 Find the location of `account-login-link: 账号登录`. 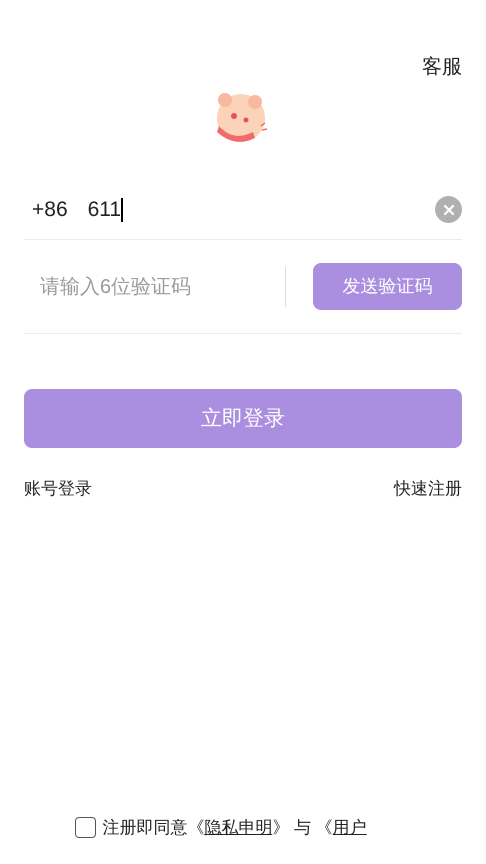

account-login-link: 账号登录 is located at coordinates (58, 489).